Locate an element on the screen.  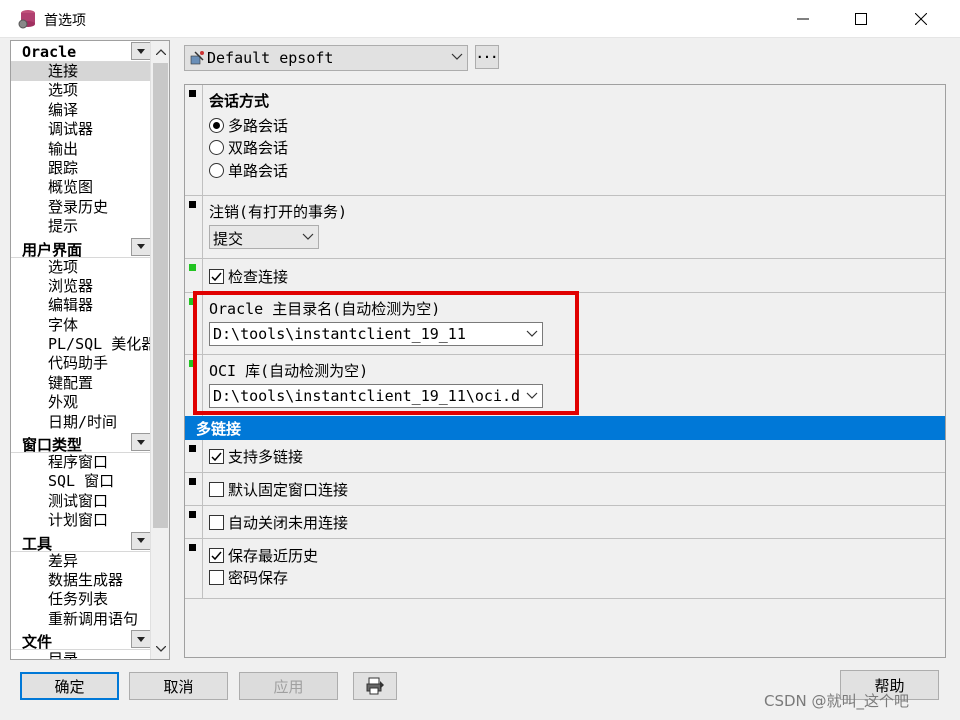
minimize-icon is located at coordinates (803, 19).